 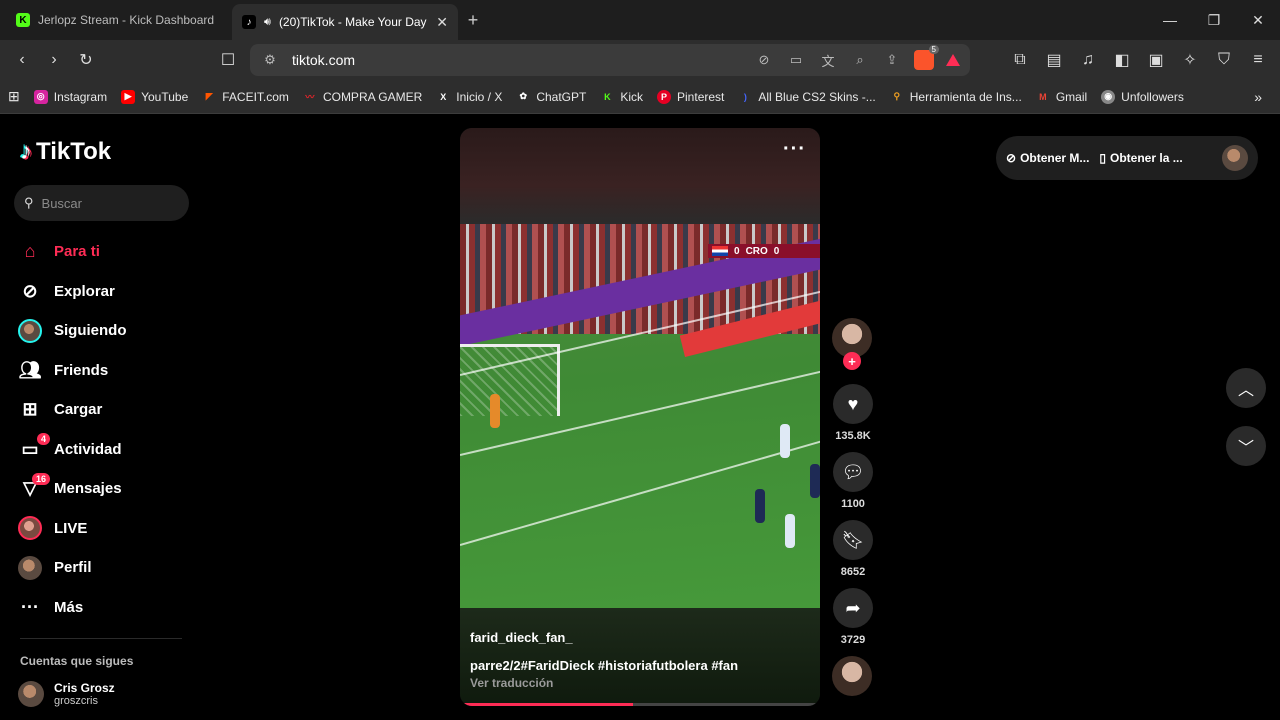 What do you see at coordinates (701, 96) in the screenshot?
I see `bookmark-label: Pinterest` at bounding box center [701, 96].